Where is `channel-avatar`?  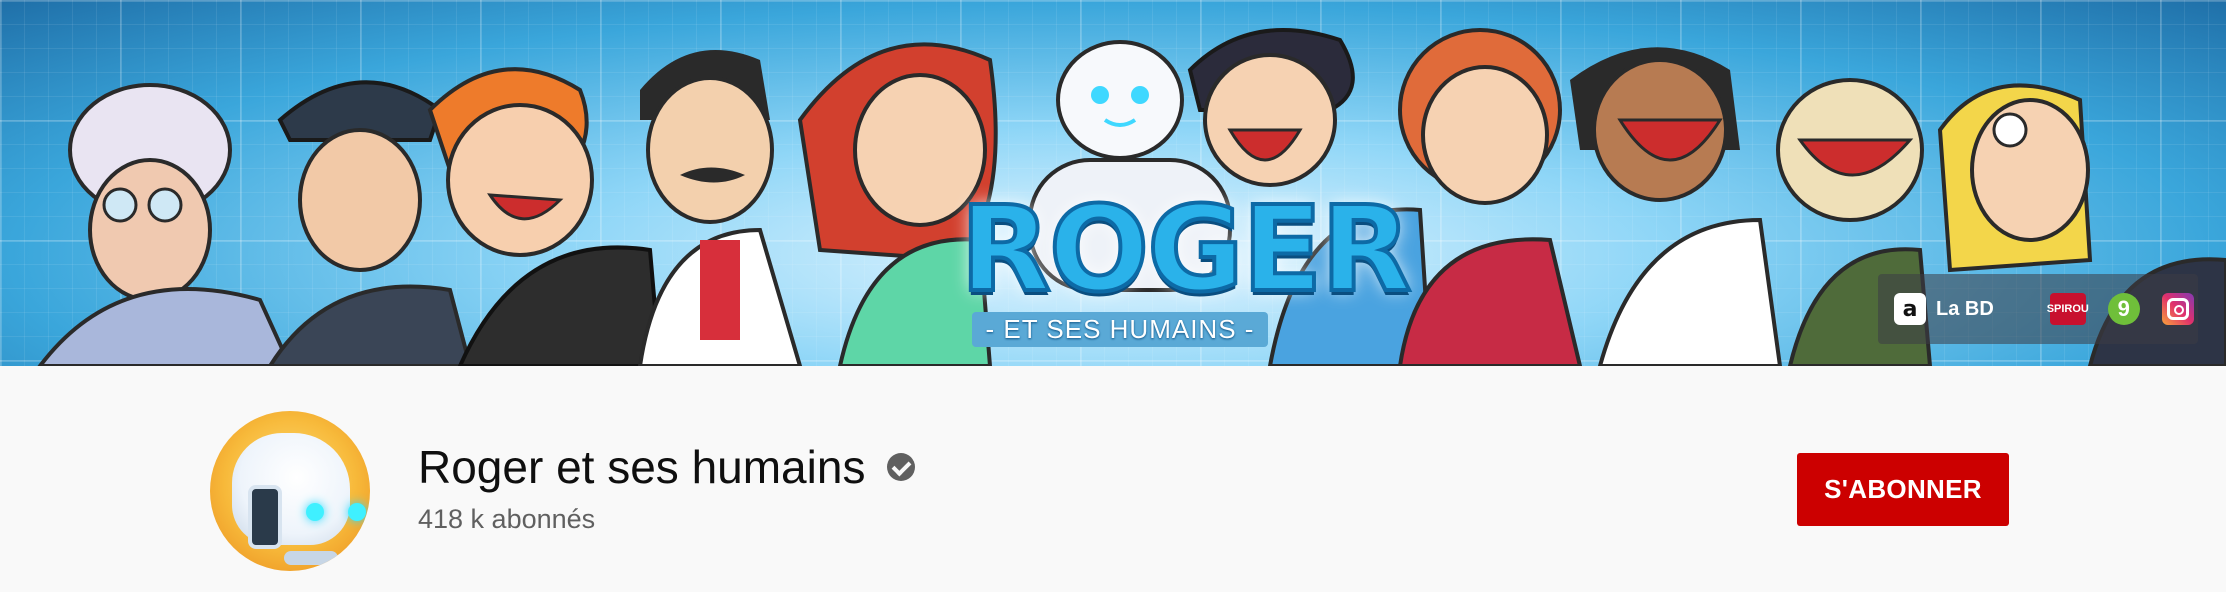
channel-avatar is located at coordinates (290, 491).